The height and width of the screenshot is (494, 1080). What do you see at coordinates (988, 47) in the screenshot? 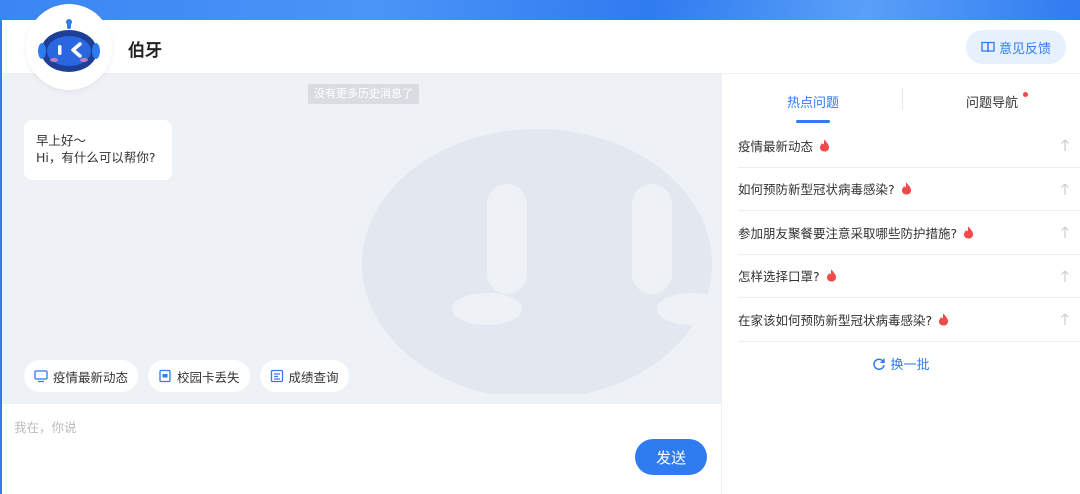
I see `book-icon` at bounding box center [988, 47].